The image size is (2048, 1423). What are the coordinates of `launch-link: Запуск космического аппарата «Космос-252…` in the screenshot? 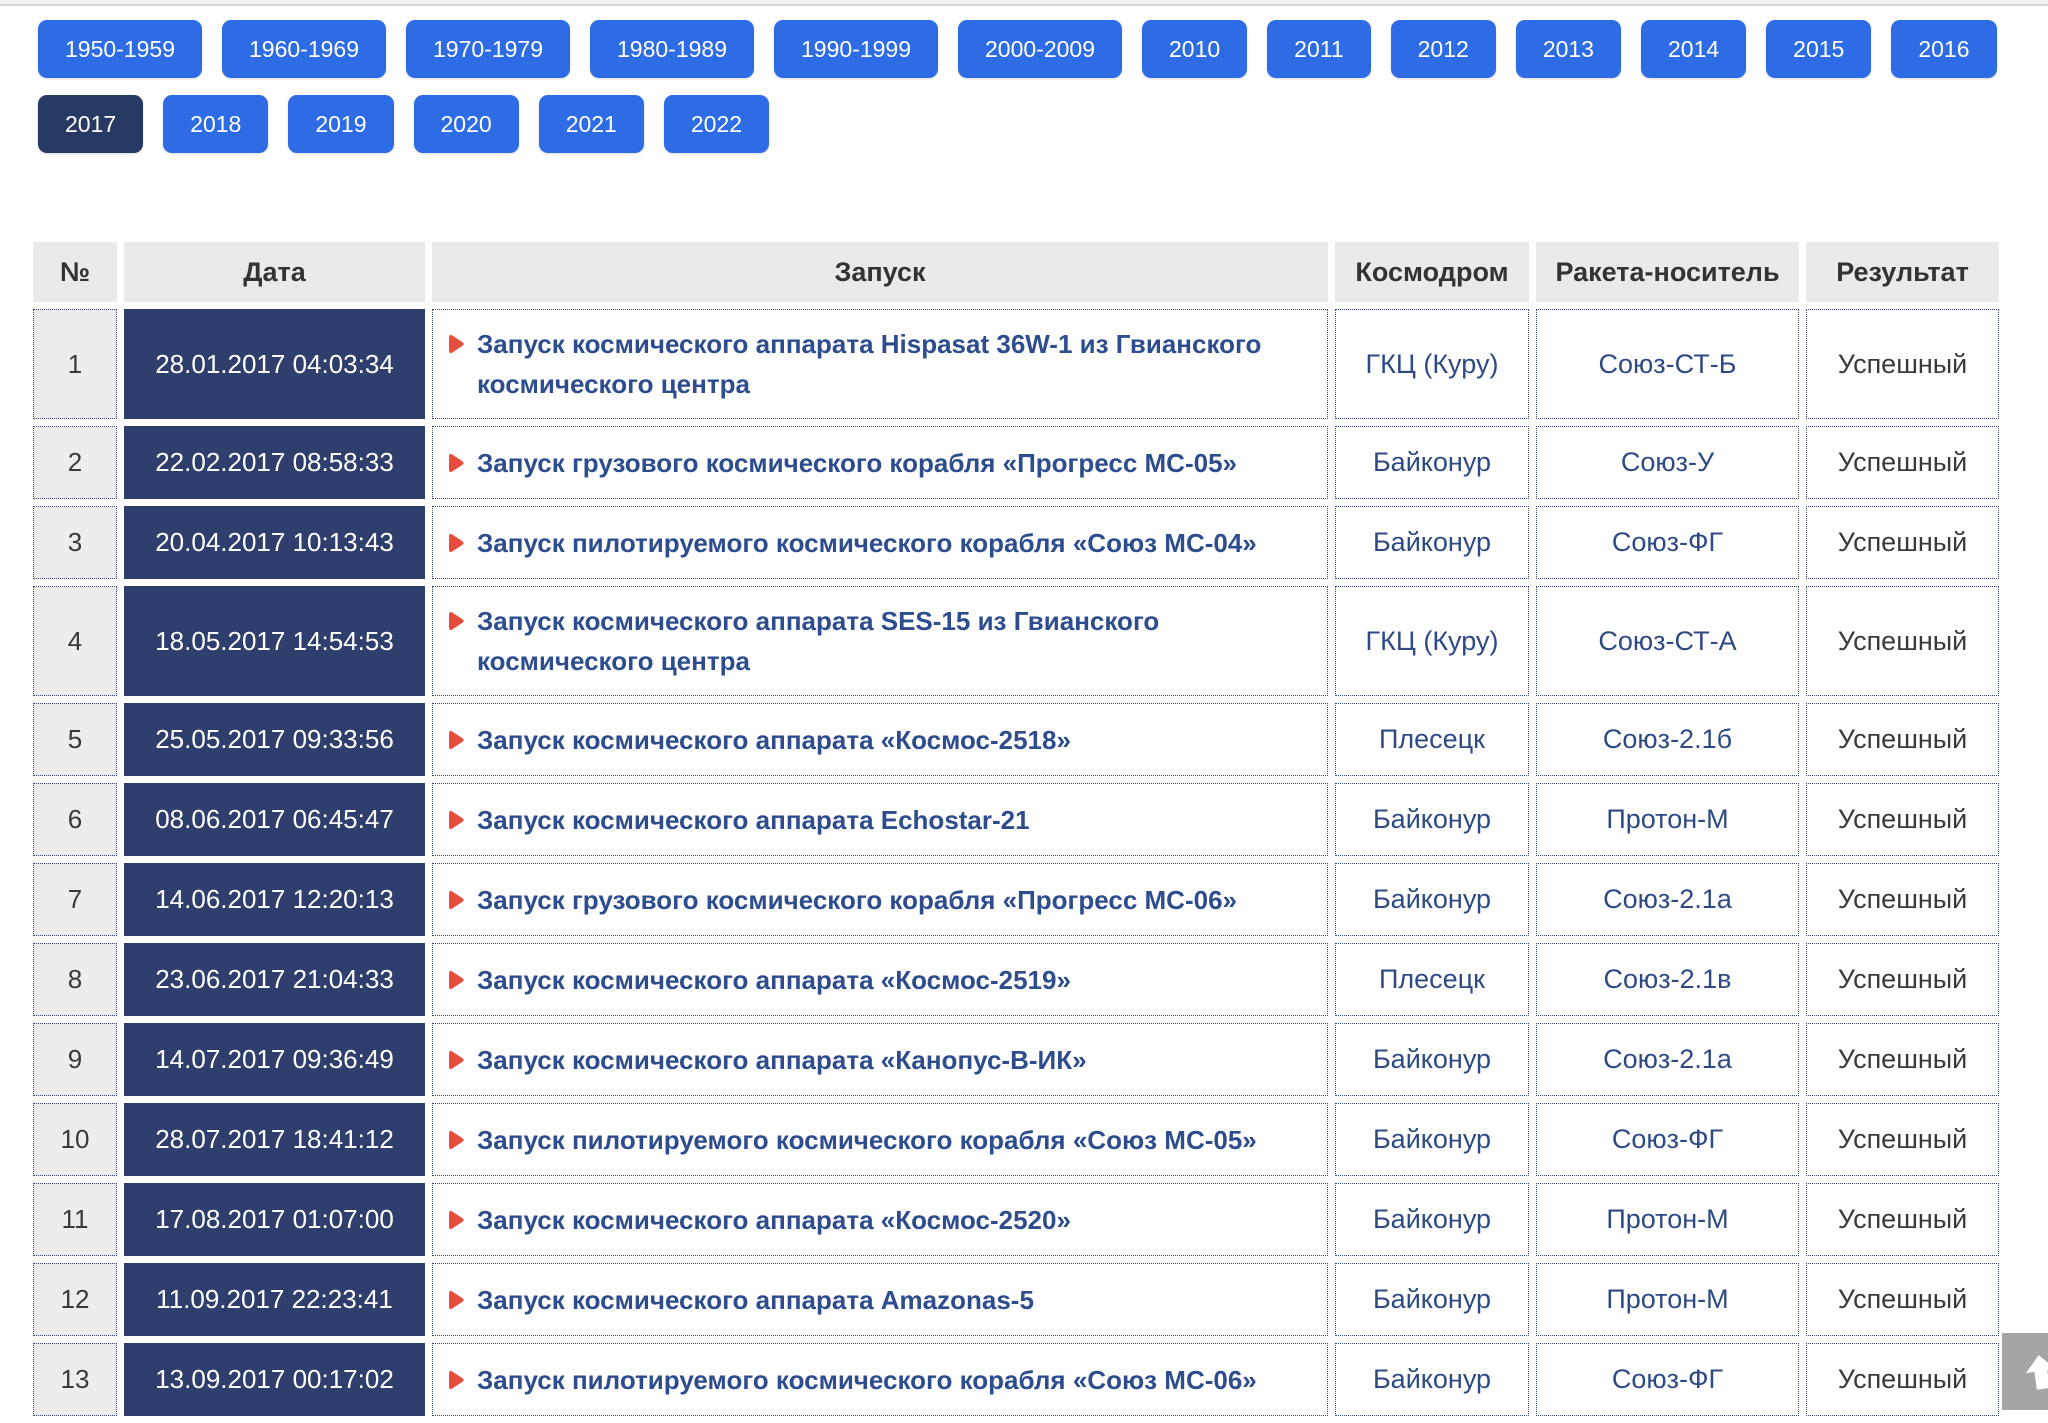 It's located at (774, 1220).